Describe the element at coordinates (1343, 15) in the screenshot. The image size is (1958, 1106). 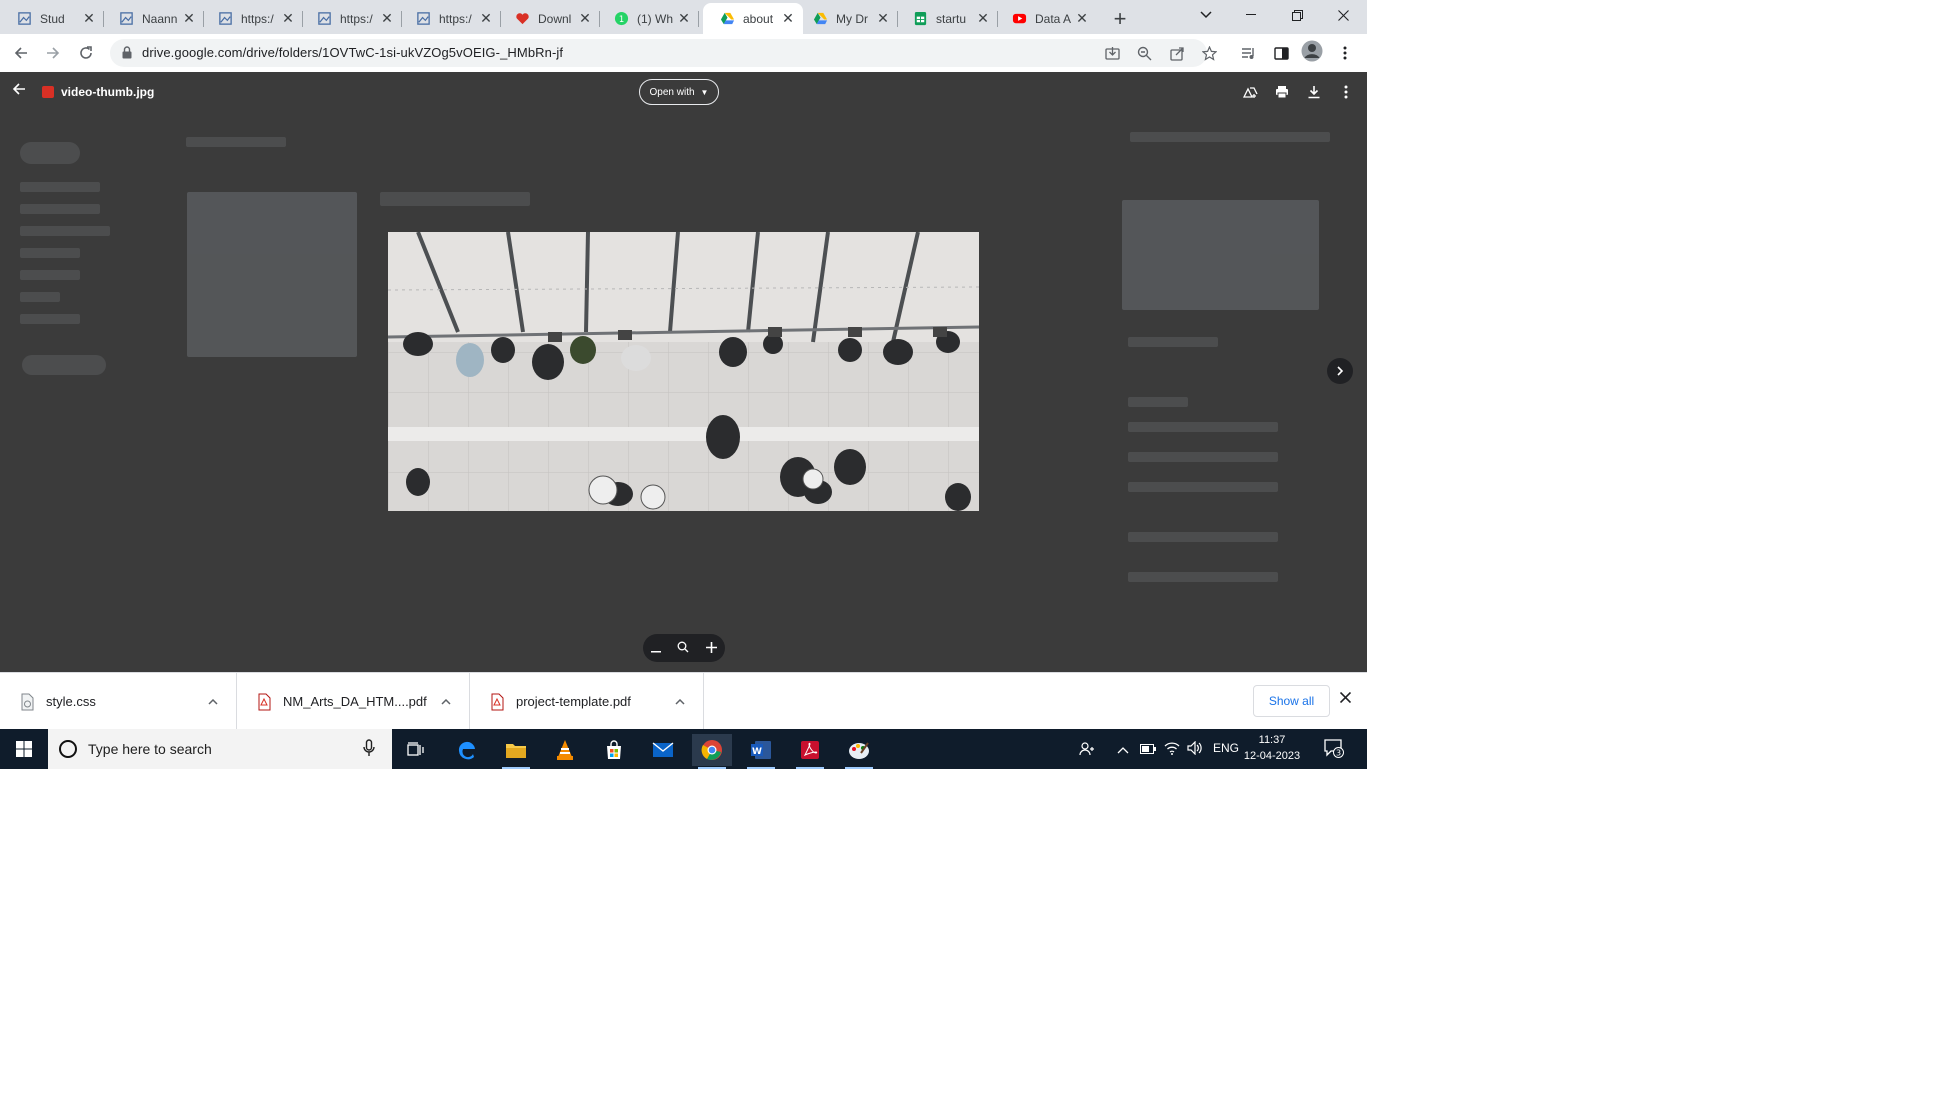
I see `close-window-button` at that location.